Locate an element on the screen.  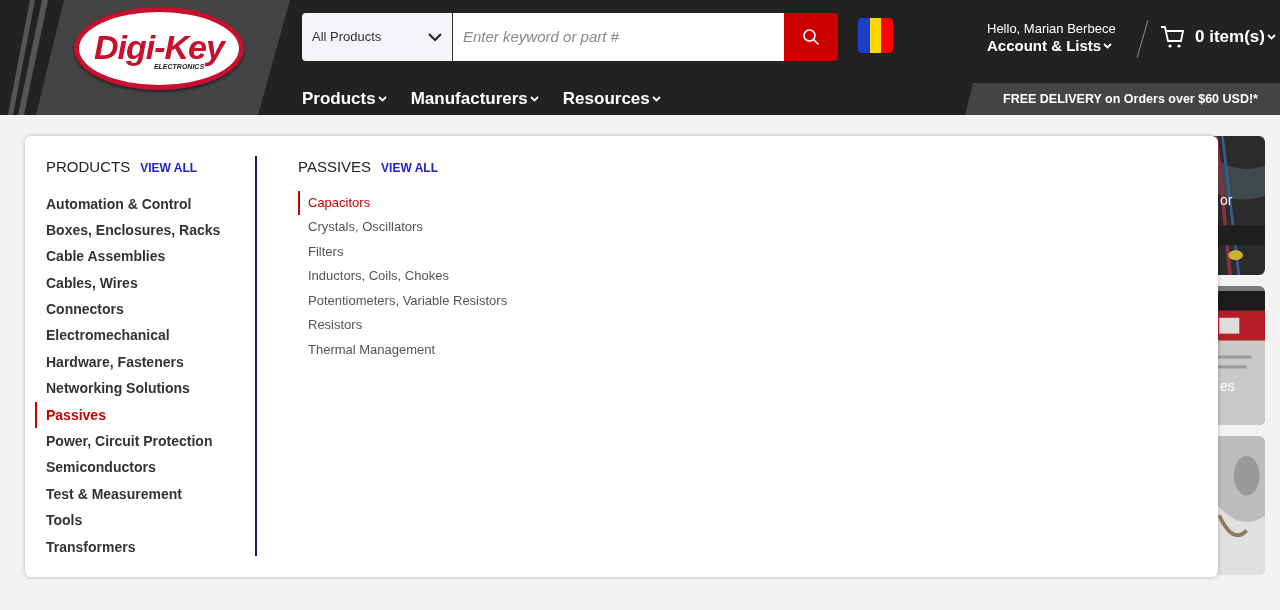
category-link: Tools is located at coordinates (145, 520).